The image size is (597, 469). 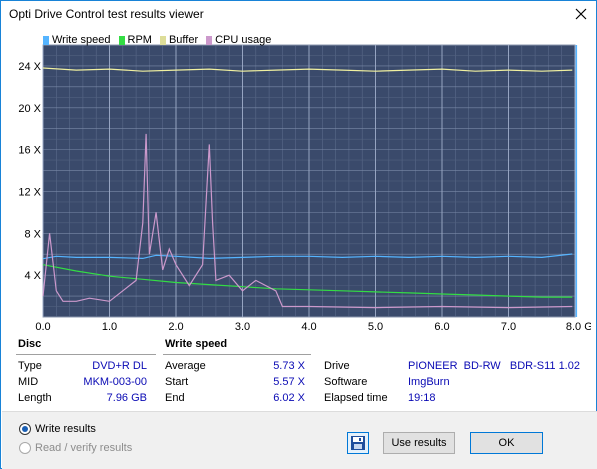 I want to click on floppy-disk-icon, so click(x=358, y=443).